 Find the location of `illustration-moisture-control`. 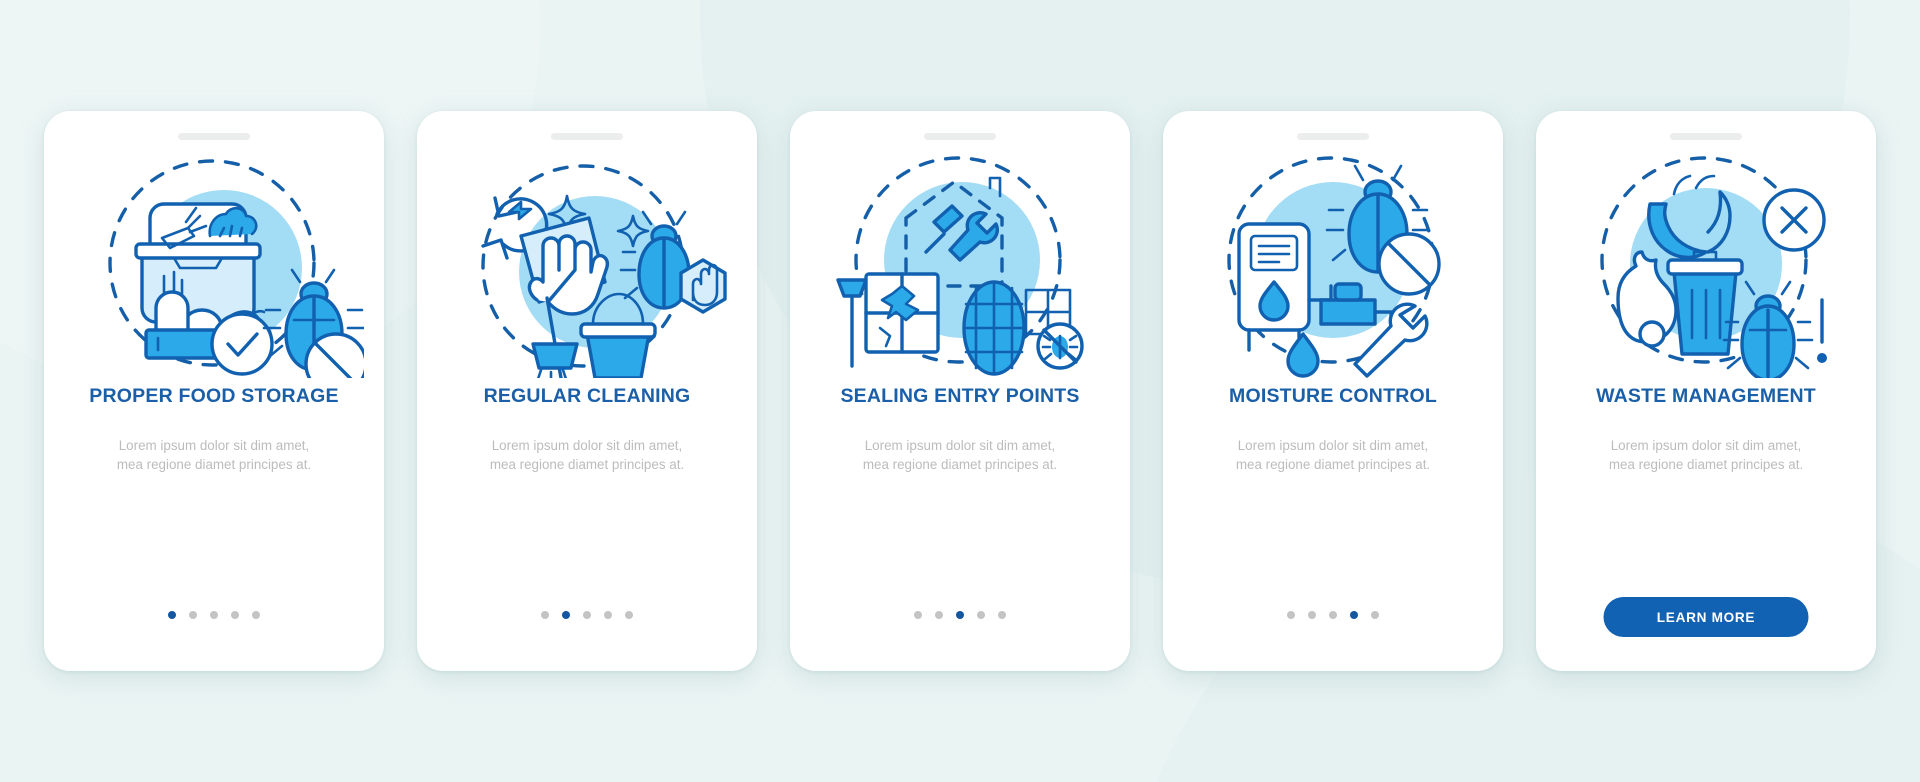

illustration-moisture-control is located at coordinates (1333, 263).